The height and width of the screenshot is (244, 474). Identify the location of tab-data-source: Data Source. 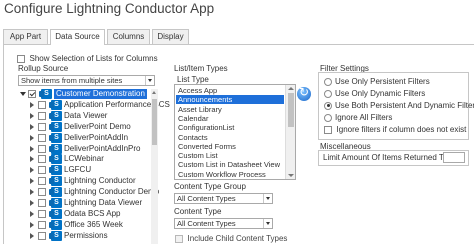
(77, 37).